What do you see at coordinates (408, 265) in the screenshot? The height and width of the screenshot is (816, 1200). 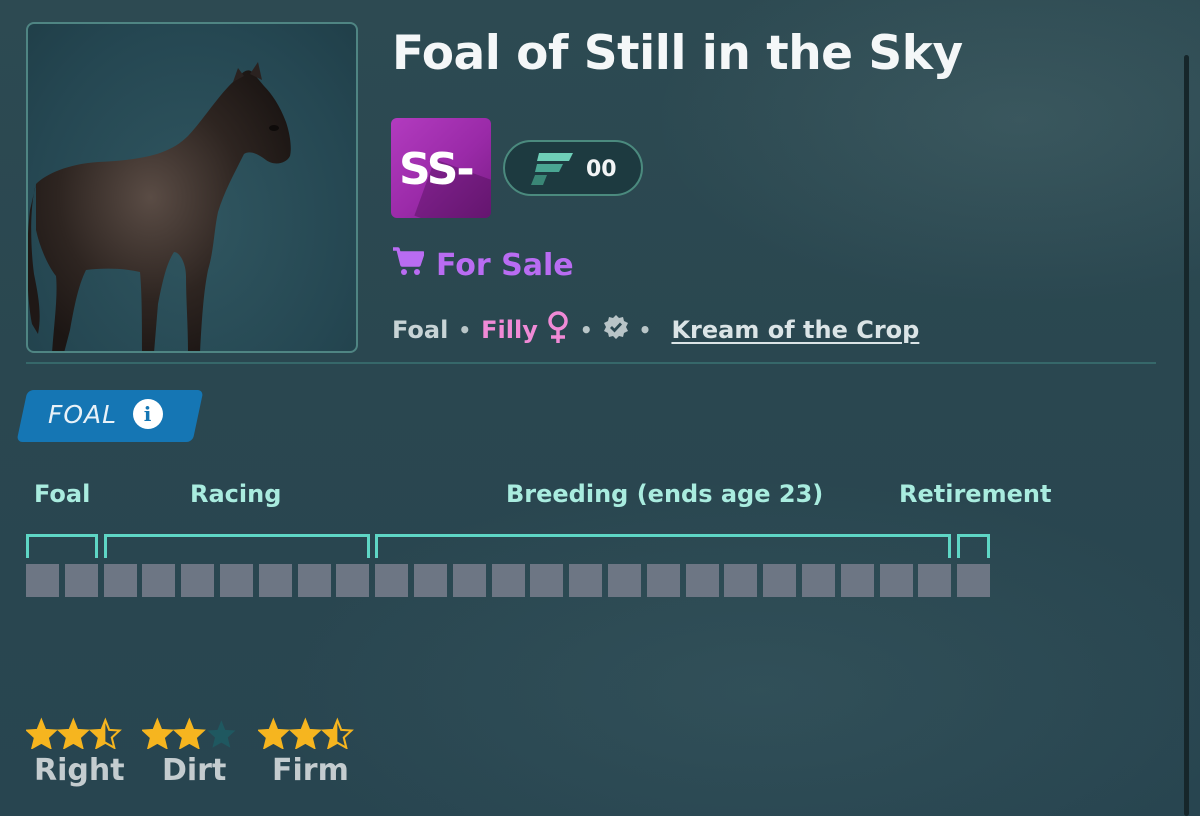 I see `cart-icon` at bounding box center [408, 265].